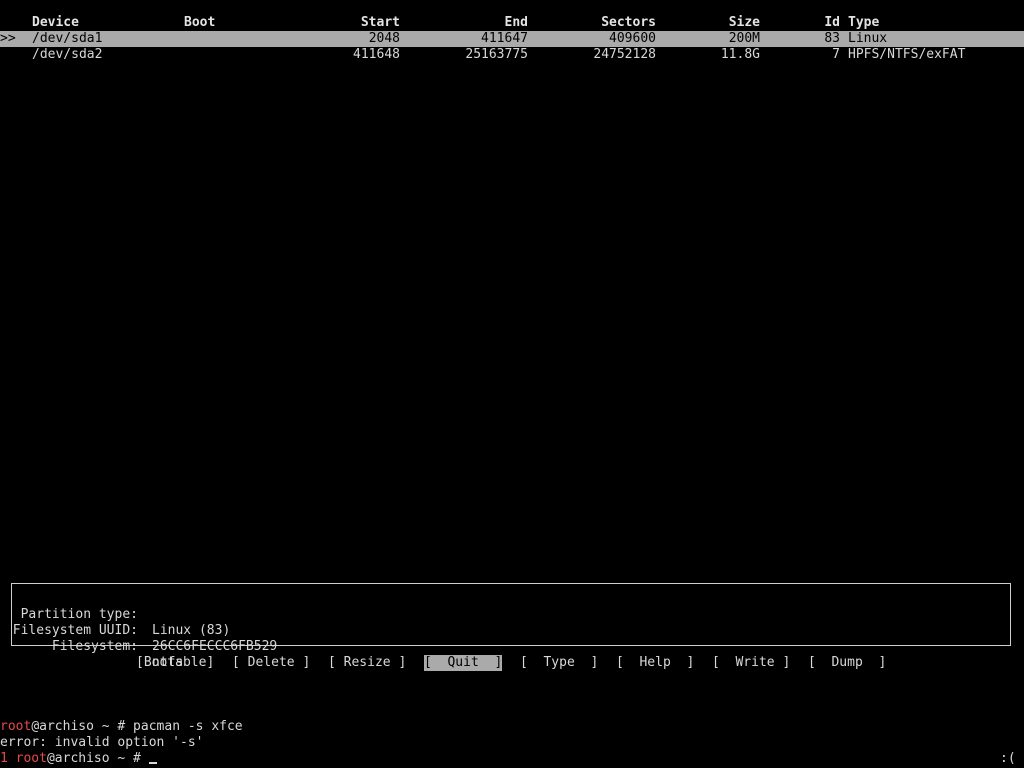  What do you see at coordinates (463, 663) in the screenshot?
I see `quit-button: [ Quit ]` at bounding box center [463, 663].